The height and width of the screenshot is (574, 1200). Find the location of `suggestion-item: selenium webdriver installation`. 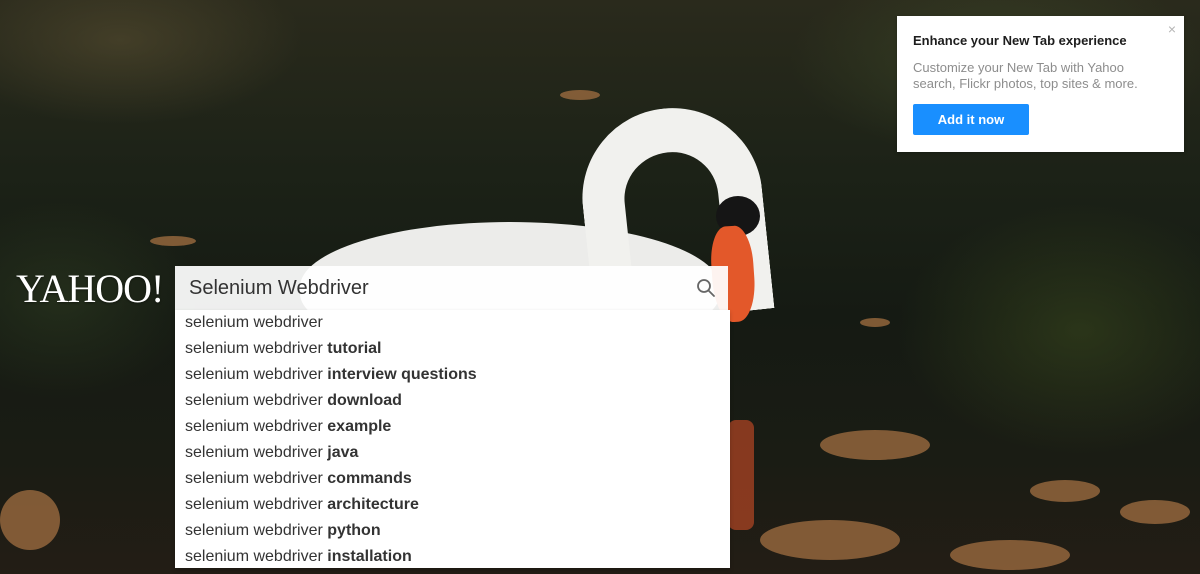

suggestion-item: selenium webdriver installation is located at coordinates (452, 557).